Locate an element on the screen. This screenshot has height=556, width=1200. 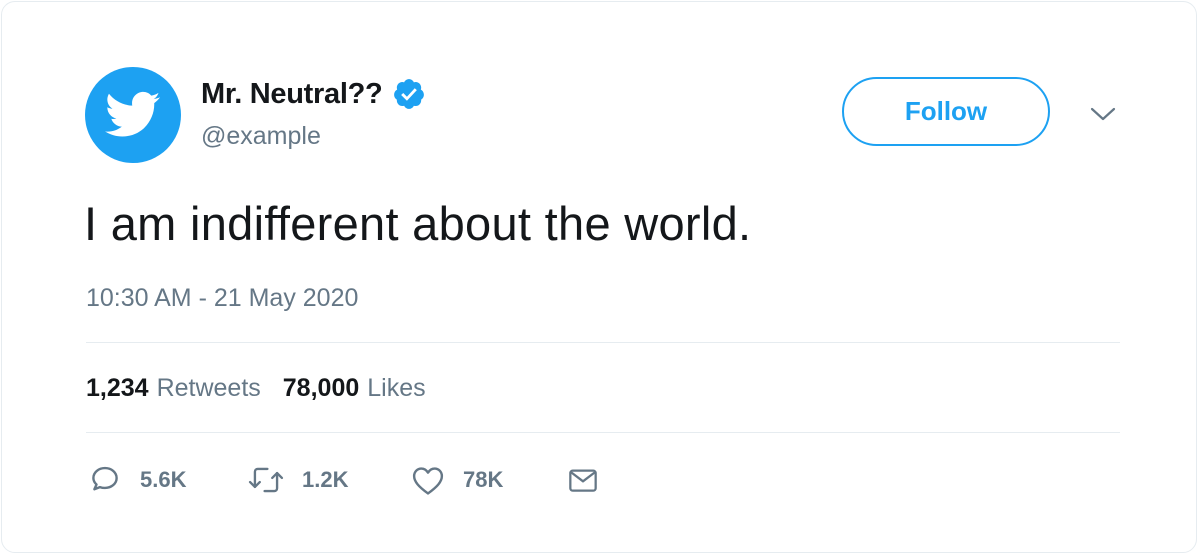
tweet-menu-button is located at coordinates (1103, 114).